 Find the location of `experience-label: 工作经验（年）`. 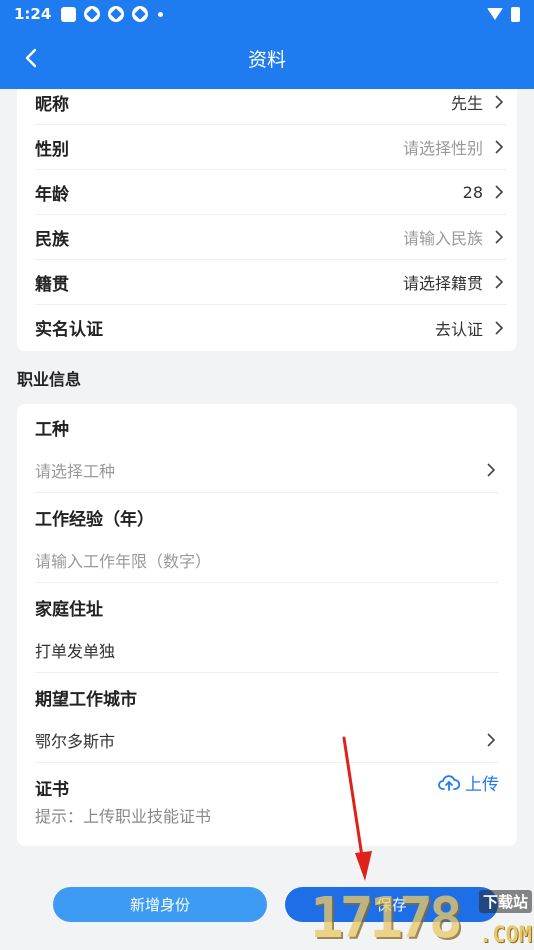

experience-label: 工作经验（年） is located at coordinates (94, 520).